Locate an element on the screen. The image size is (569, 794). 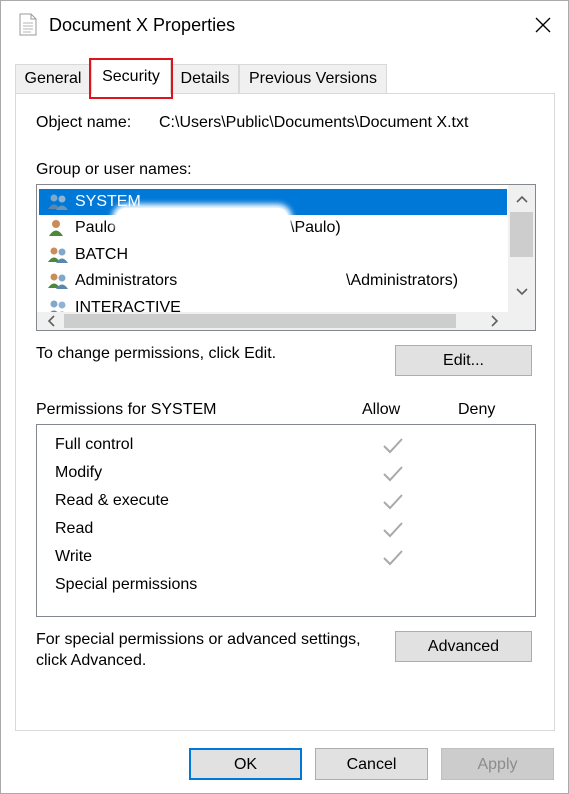
chevron-down-icon is located at coordinates (521, 291).